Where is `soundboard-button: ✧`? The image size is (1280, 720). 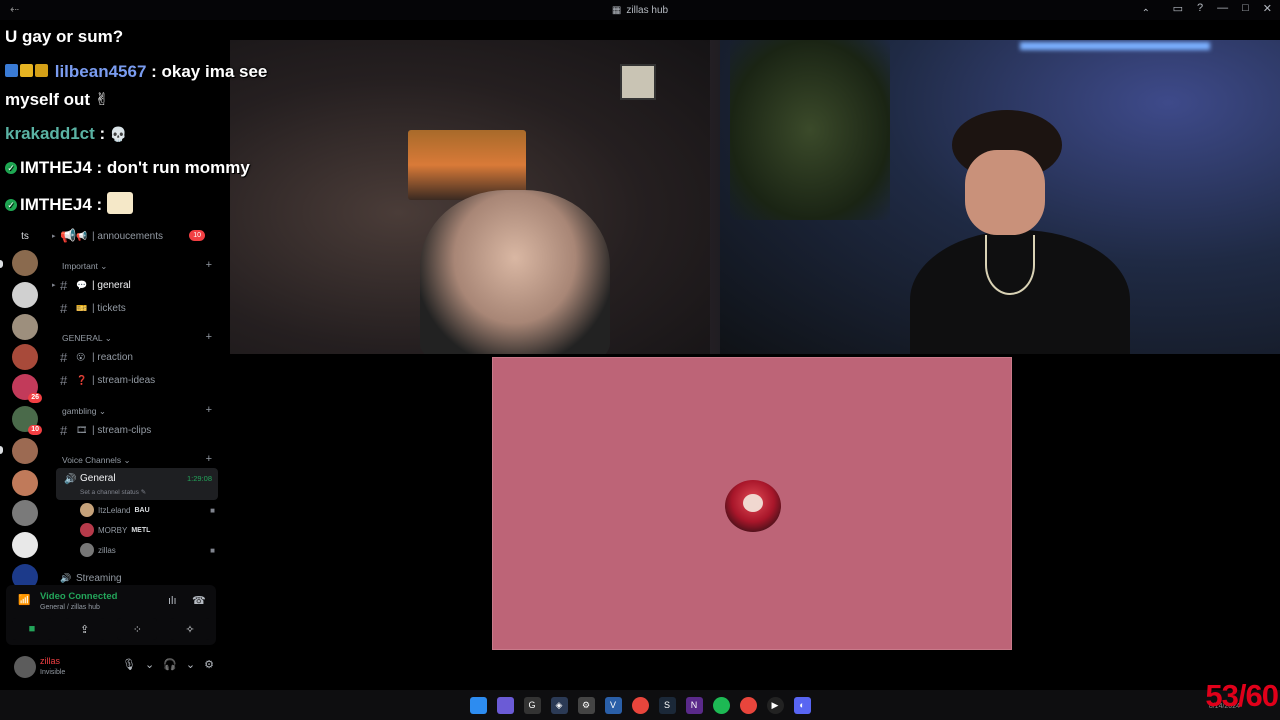 soundboard-button: ✧ is located at coordinates (189, 629).